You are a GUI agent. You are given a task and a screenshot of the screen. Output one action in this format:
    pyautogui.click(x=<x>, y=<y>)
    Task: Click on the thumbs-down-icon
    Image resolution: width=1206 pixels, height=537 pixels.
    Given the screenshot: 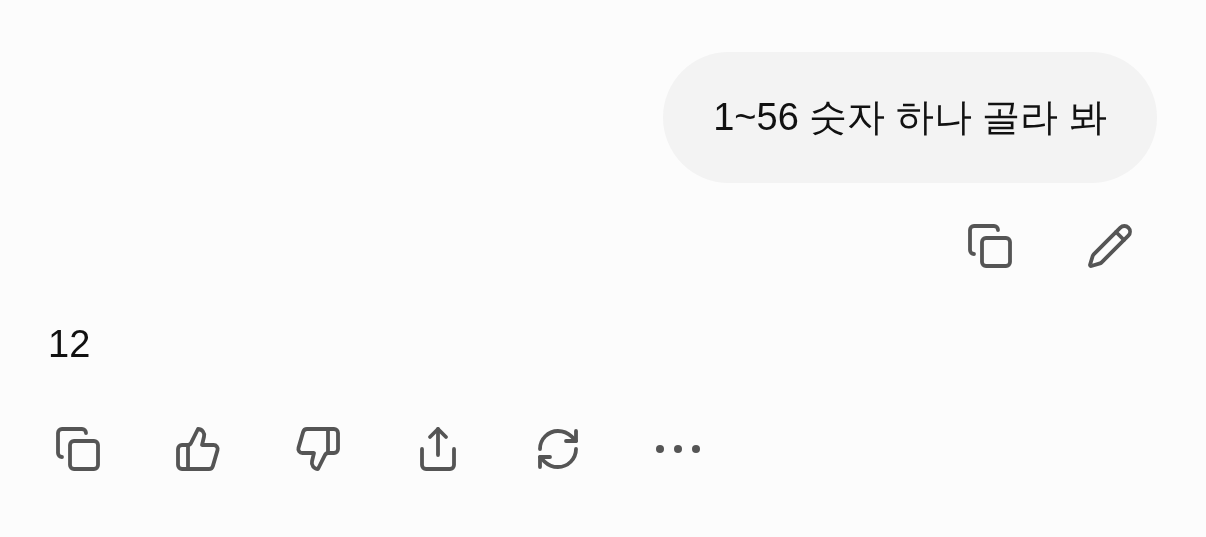 What is the action you would take?
    pyautogui.click(x=318, y=449)
    